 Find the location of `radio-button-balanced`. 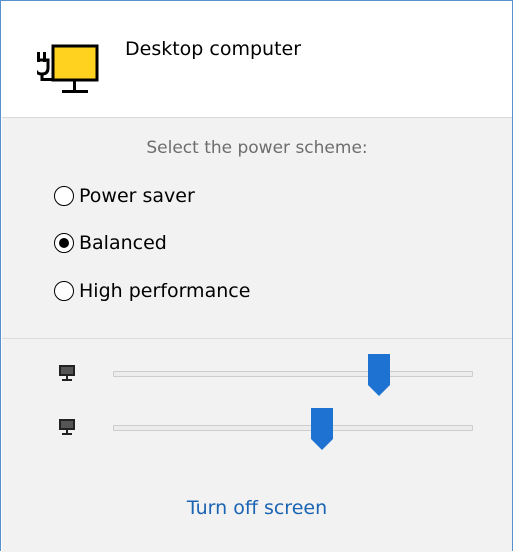

radio-button-balanced is located at coordinates (64, 243).